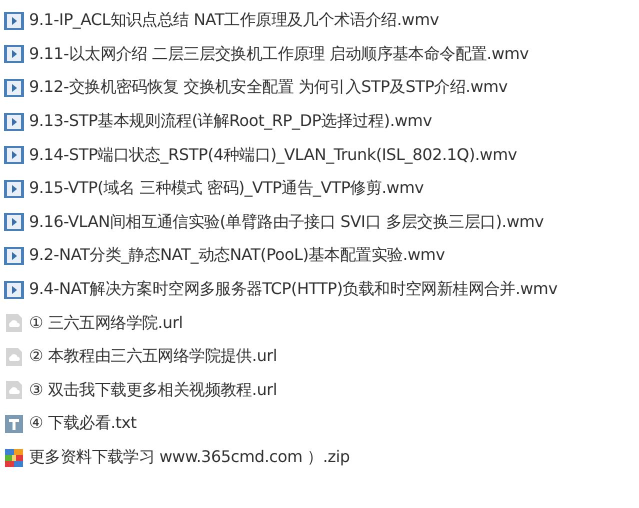  I want to click on file-name: ④ 下载必看.txt, so click(83, 423).